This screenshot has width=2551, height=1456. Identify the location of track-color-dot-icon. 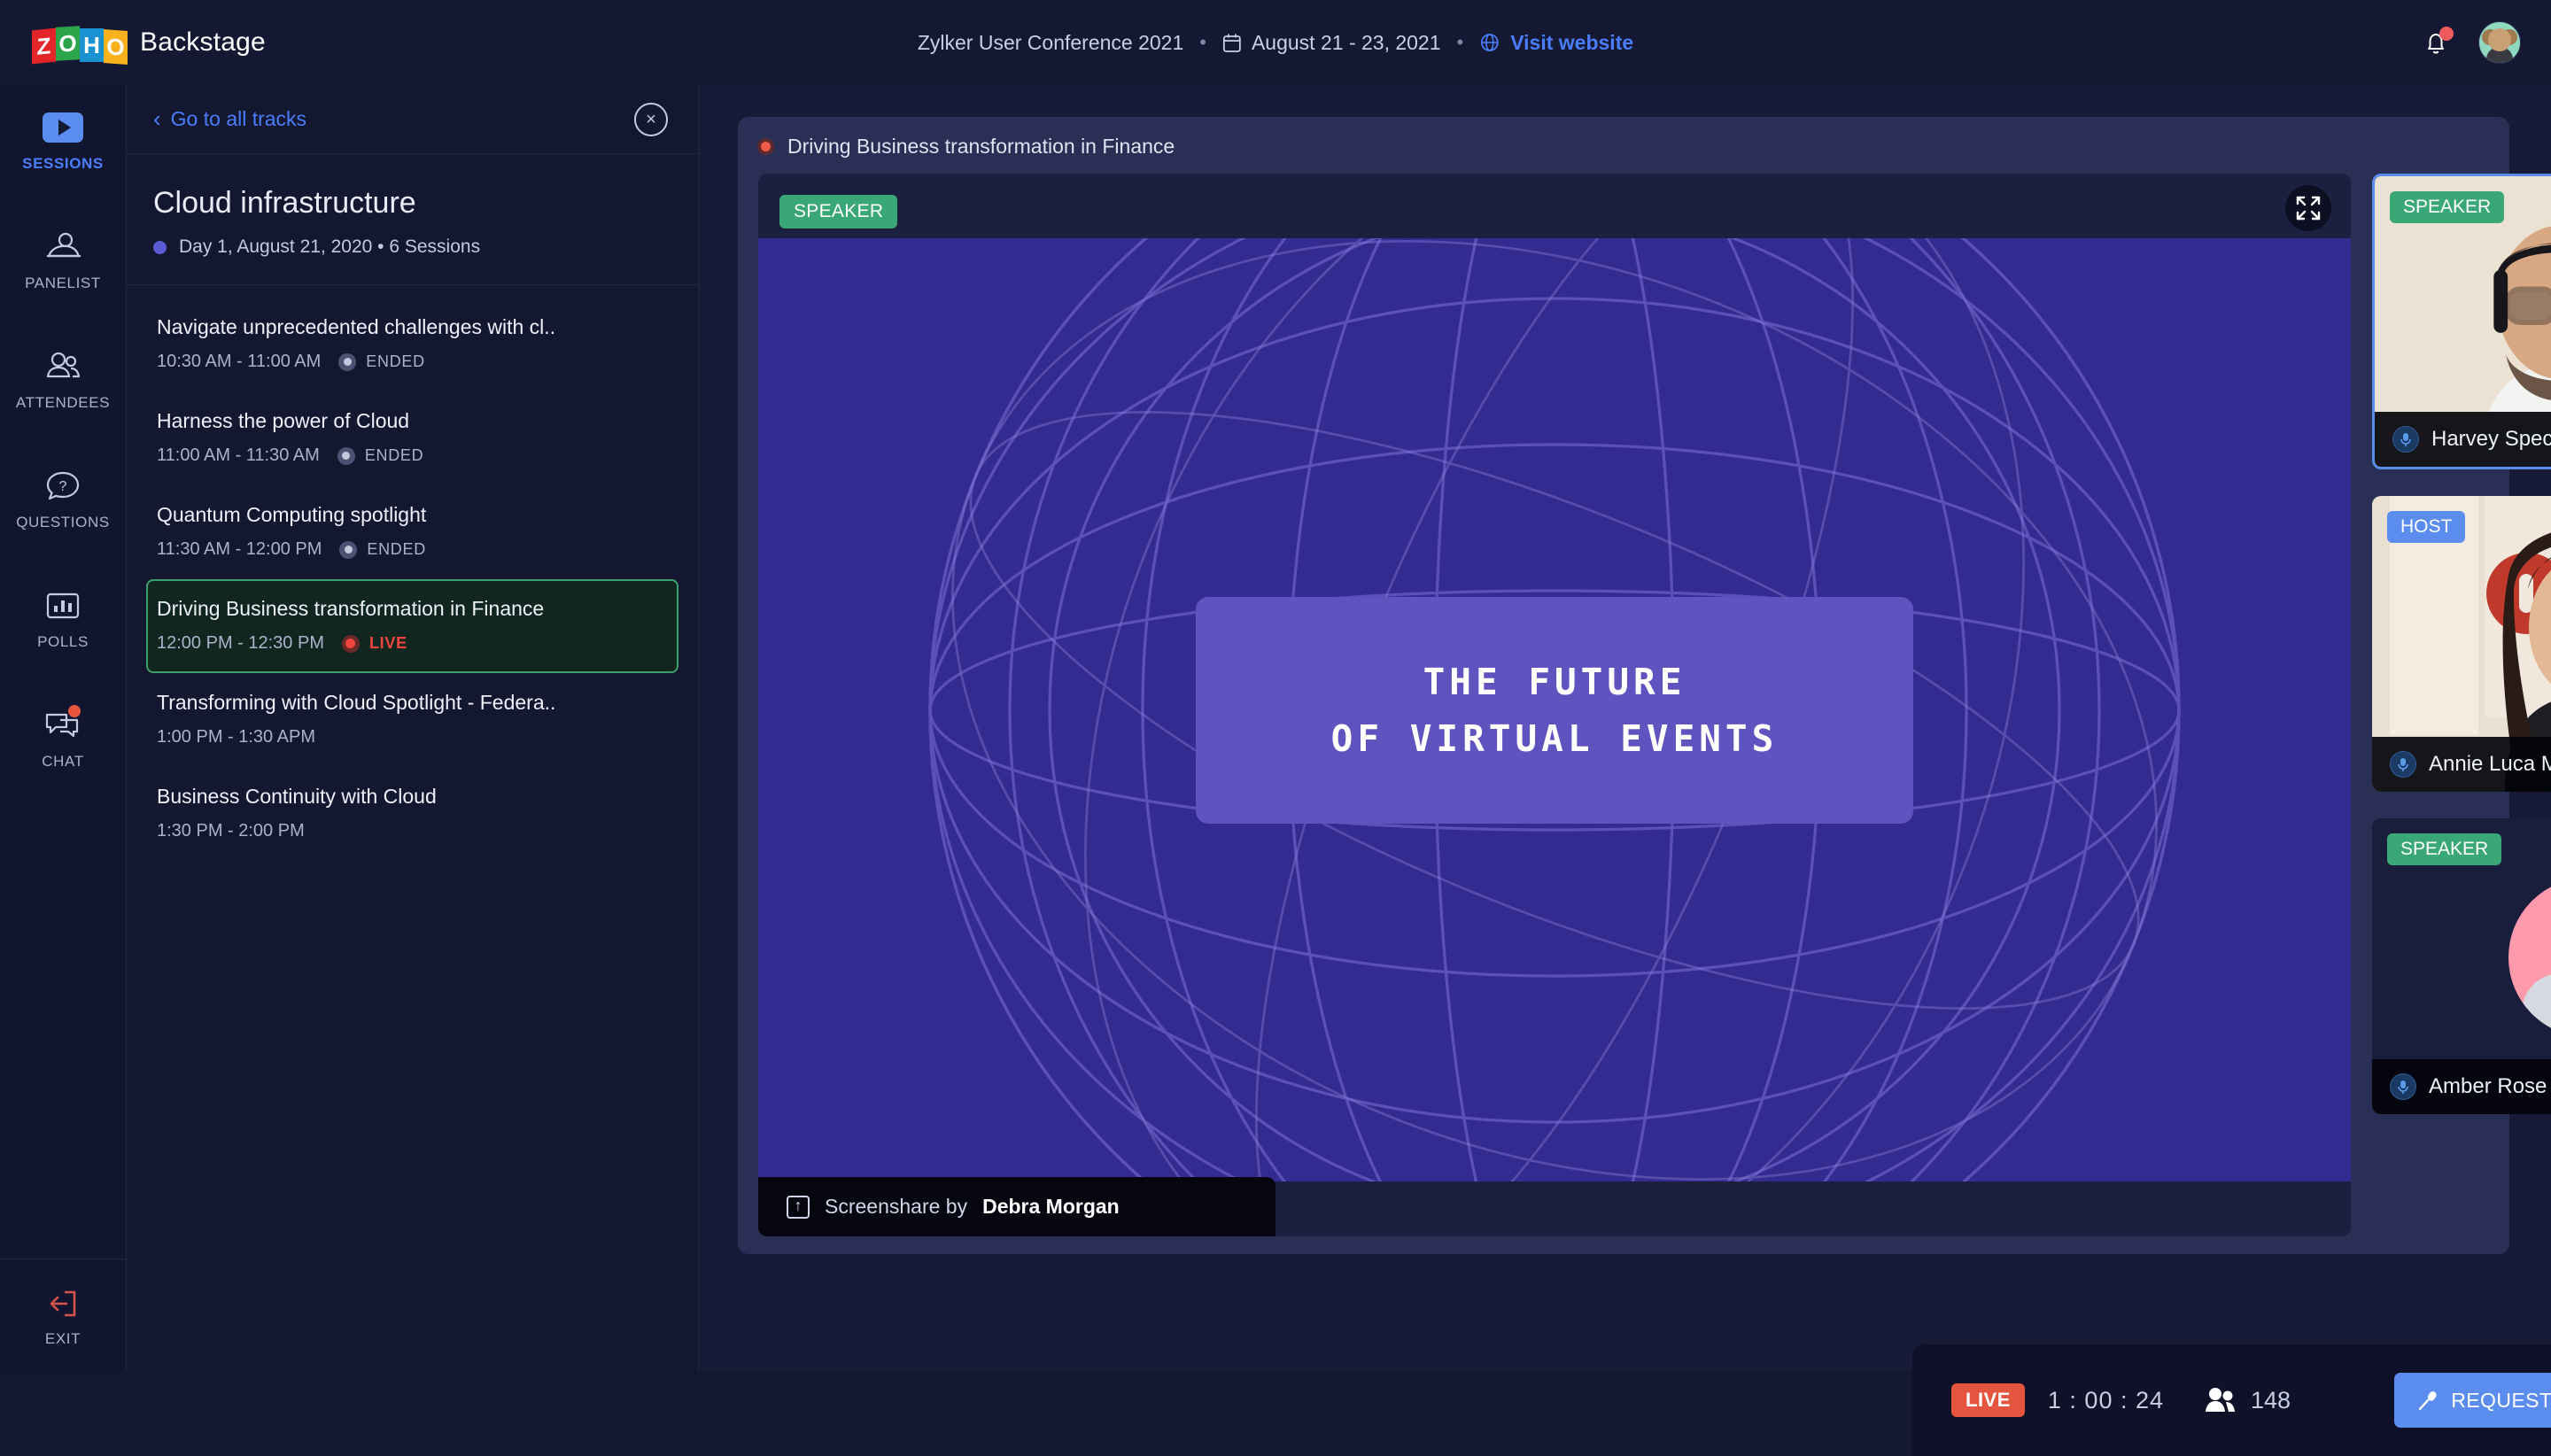
(160, 247).